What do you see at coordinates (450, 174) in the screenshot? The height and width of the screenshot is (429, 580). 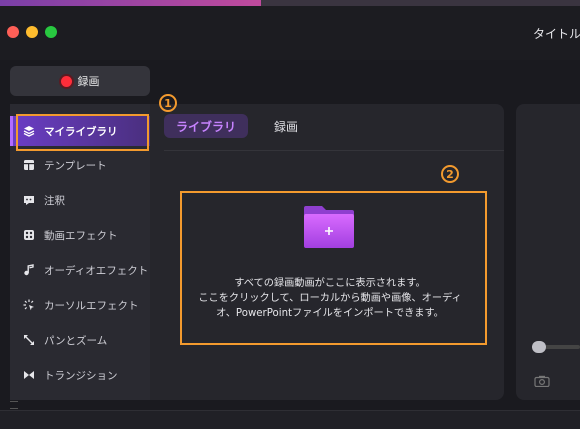 I see `annotation-number-2: 2` at bounding box center [450, 174].